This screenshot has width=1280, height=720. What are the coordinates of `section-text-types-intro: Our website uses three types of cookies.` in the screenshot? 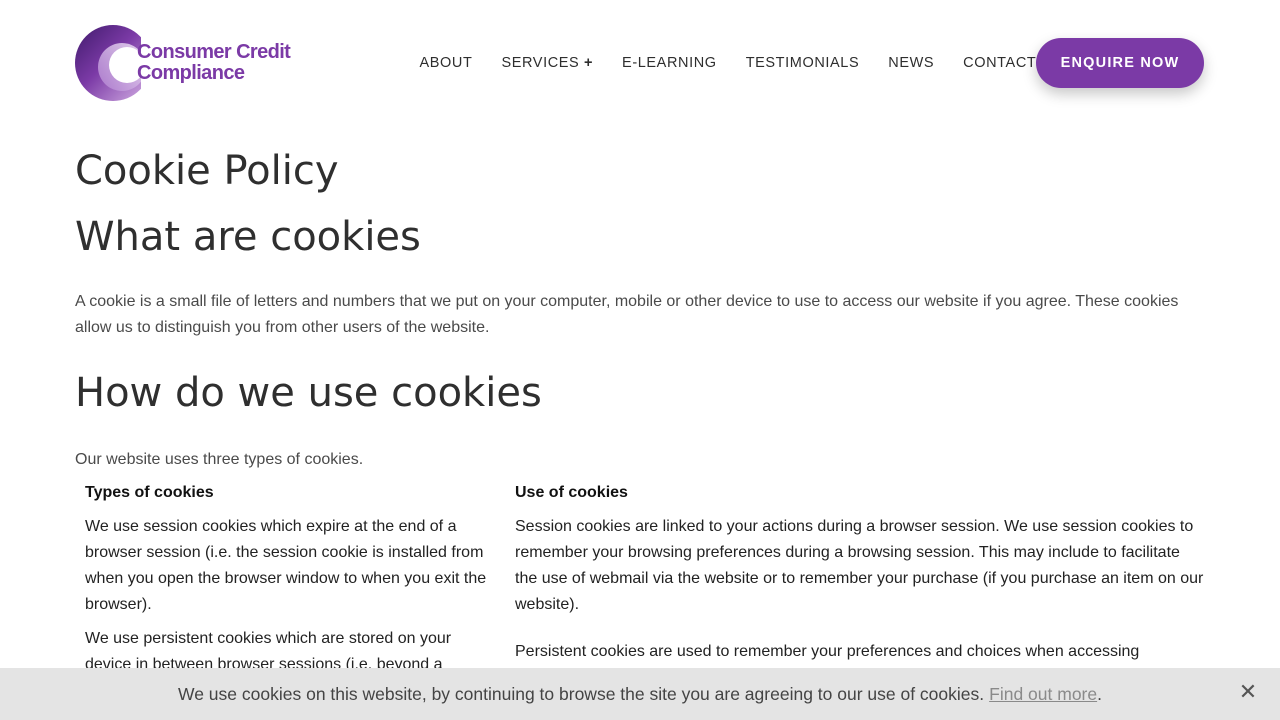 It's located at (219, 459).